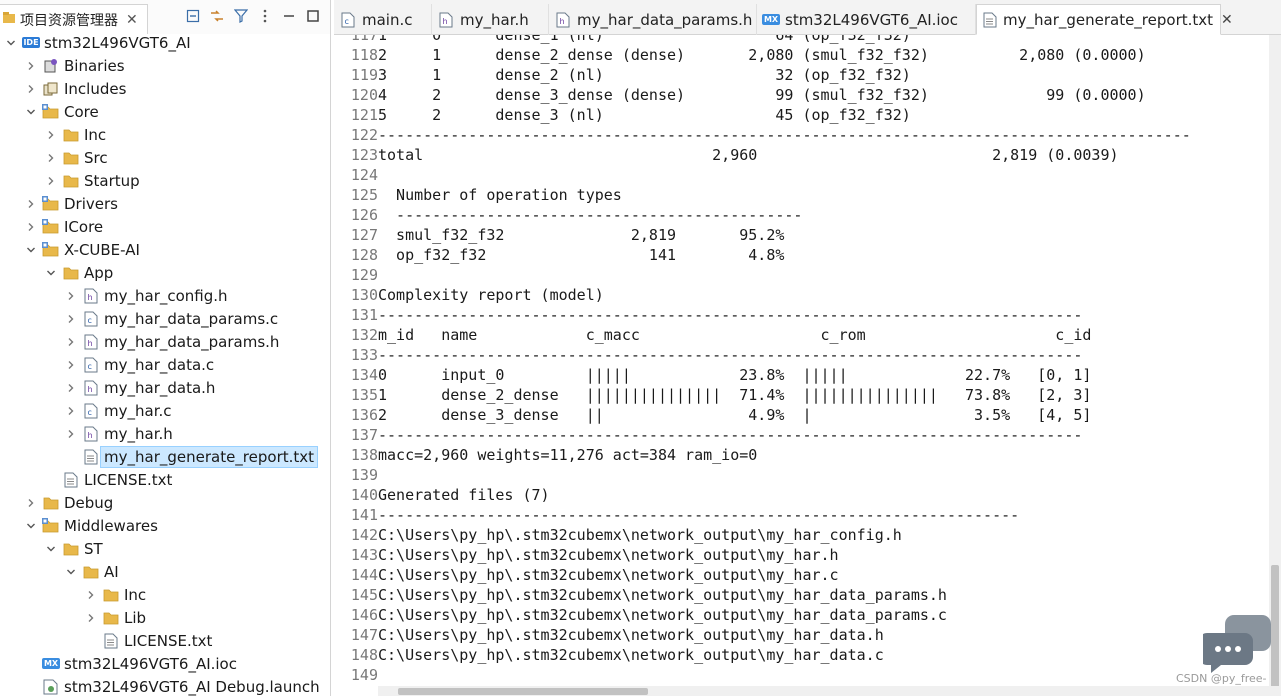 The image size is (1281, 696). What do you see at coordinates (150, 663) in the screenshot?
I see `tree-item-label: stm32L496VGT6_AI.ioc` at bounding box center [150, 663].